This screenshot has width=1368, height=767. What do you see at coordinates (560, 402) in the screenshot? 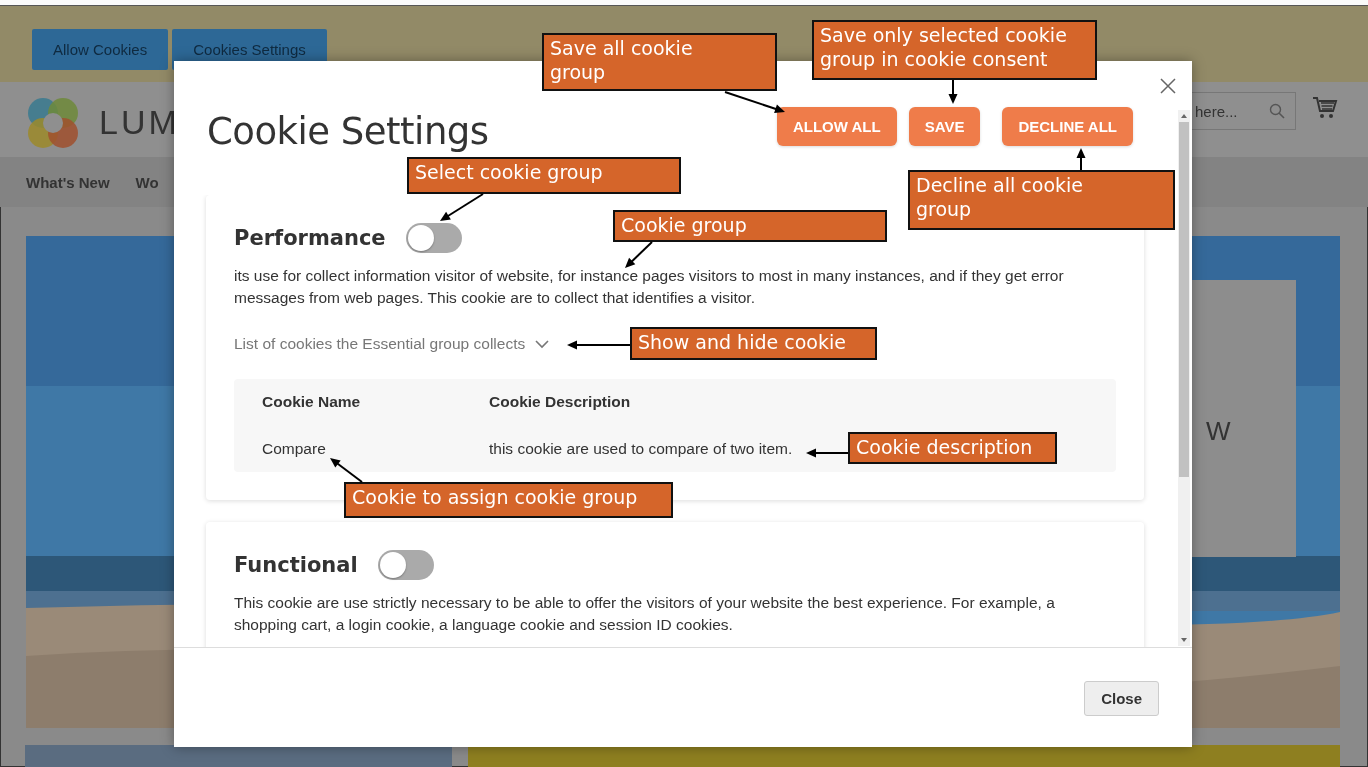
I see `column-header: Cookie Description` at bounding box center [560, 402].